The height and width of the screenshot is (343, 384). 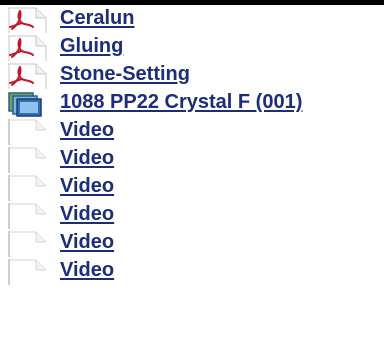 What do you see at coordinates (192, 75) in the screenshot?
I see `list-item: Stone-Setting` at bounding box center [192, 75].